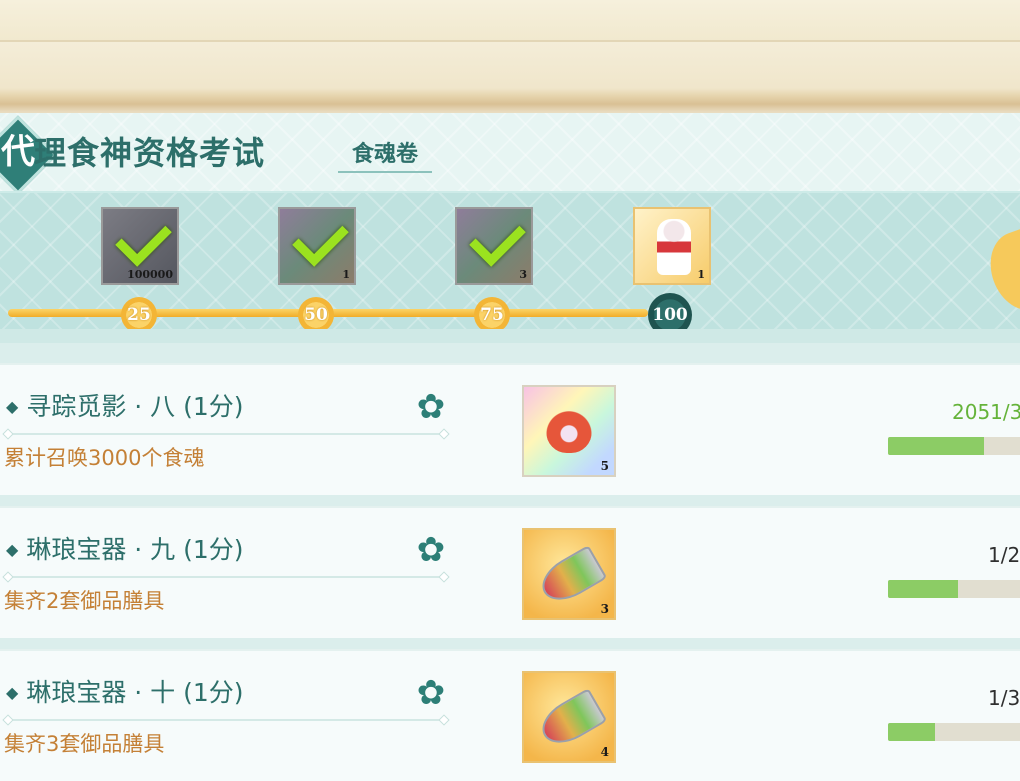 The height and width of the screenshot is (781, 1020). I want to click on task-description: 集齐3套御品膳具, so click(84, 744).